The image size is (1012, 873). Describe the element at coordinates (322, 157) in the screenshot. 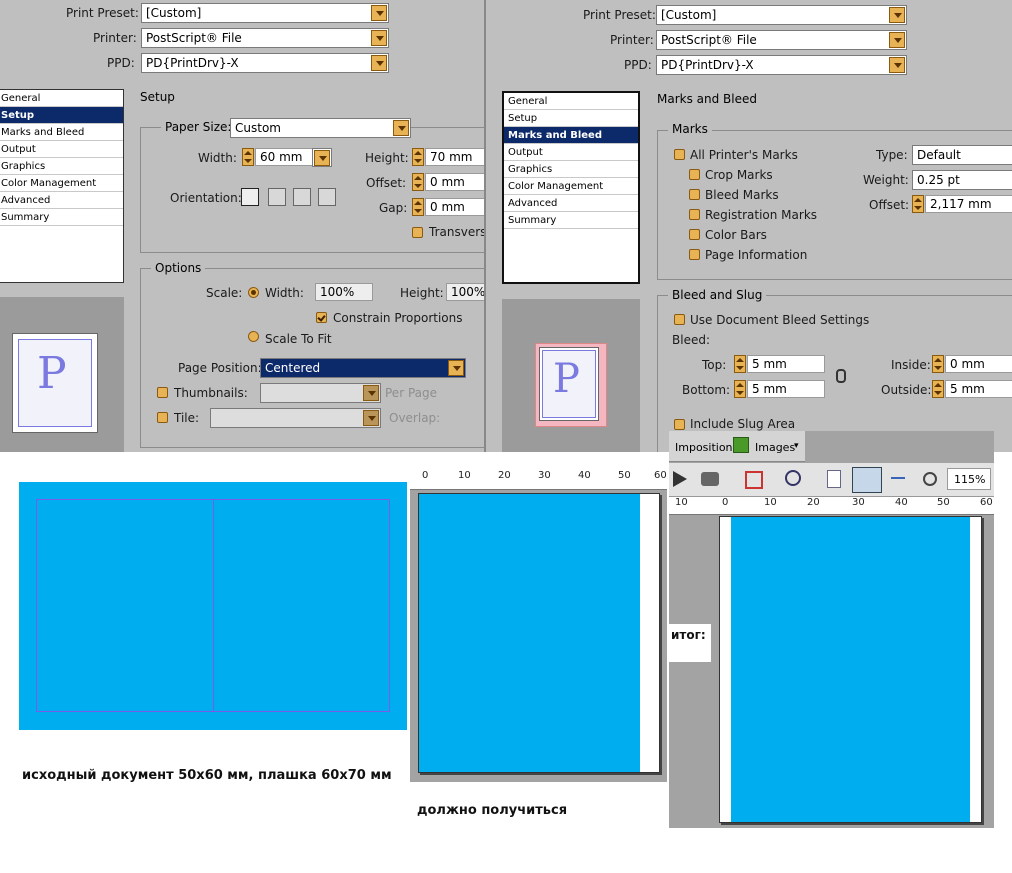

I see `width-dropdown` at that location.